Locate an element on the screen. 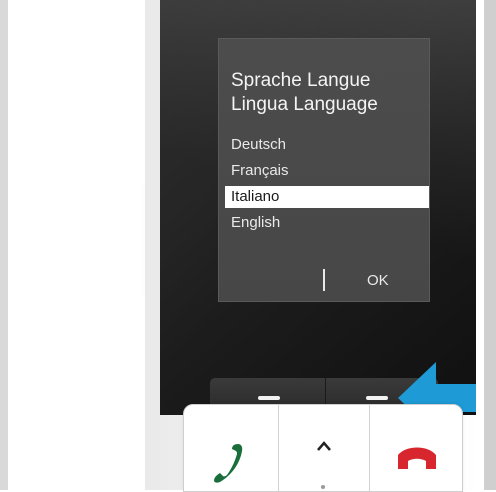  right-frame-edge is located at coordinates (490, 245).